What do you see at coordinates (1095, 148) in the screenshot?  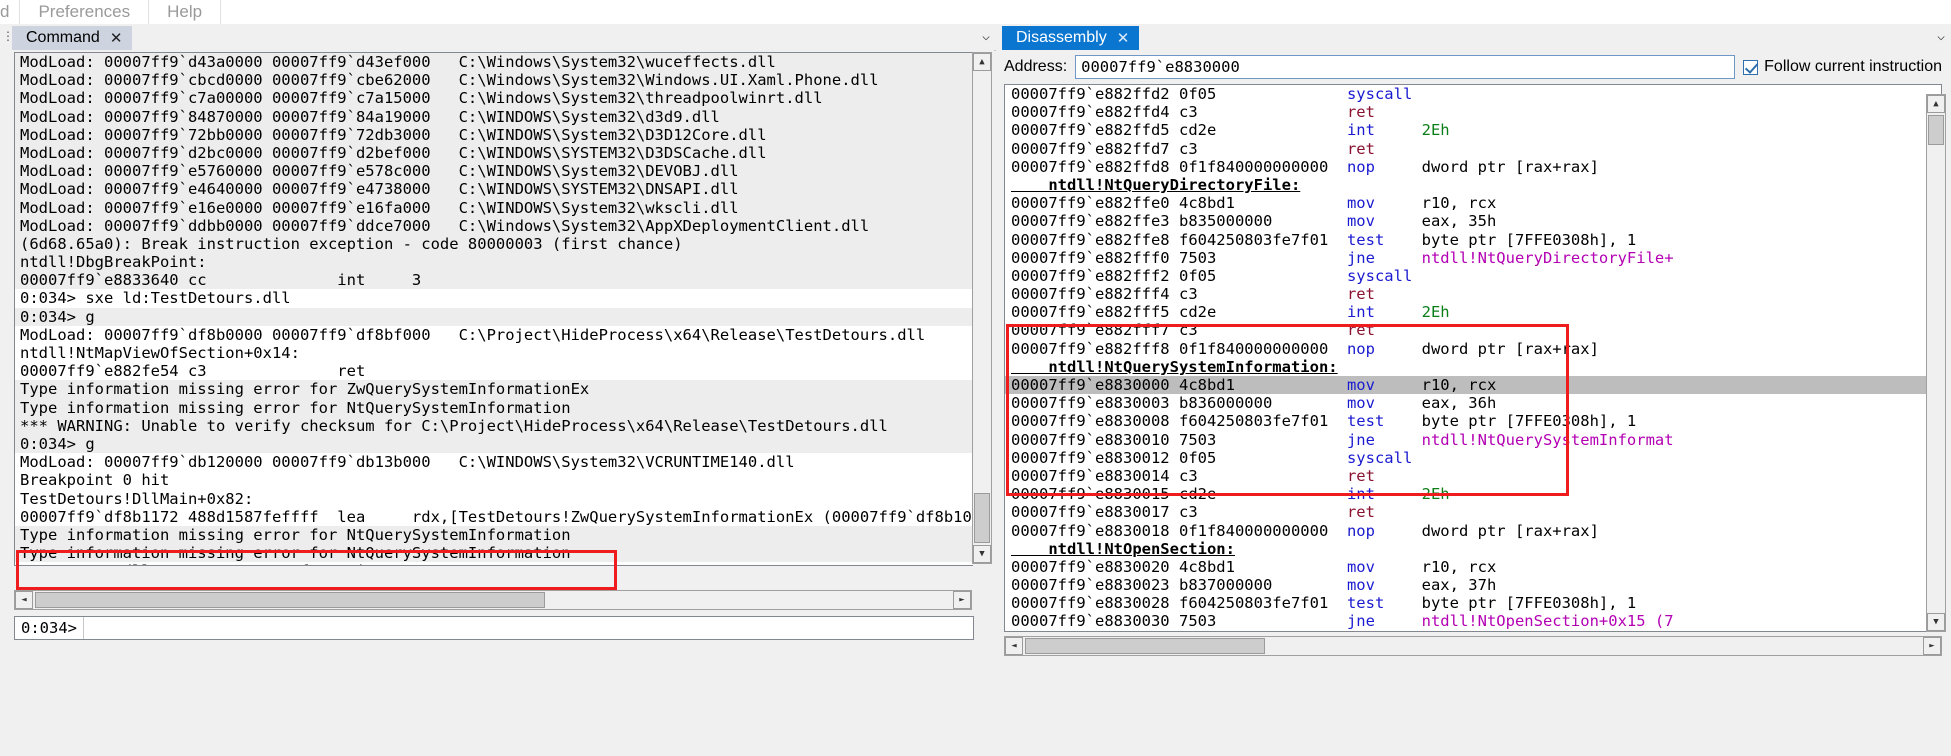 I see `instruction-address: 00007ff9`e882ffd7` at bounding box center [1095, 148].